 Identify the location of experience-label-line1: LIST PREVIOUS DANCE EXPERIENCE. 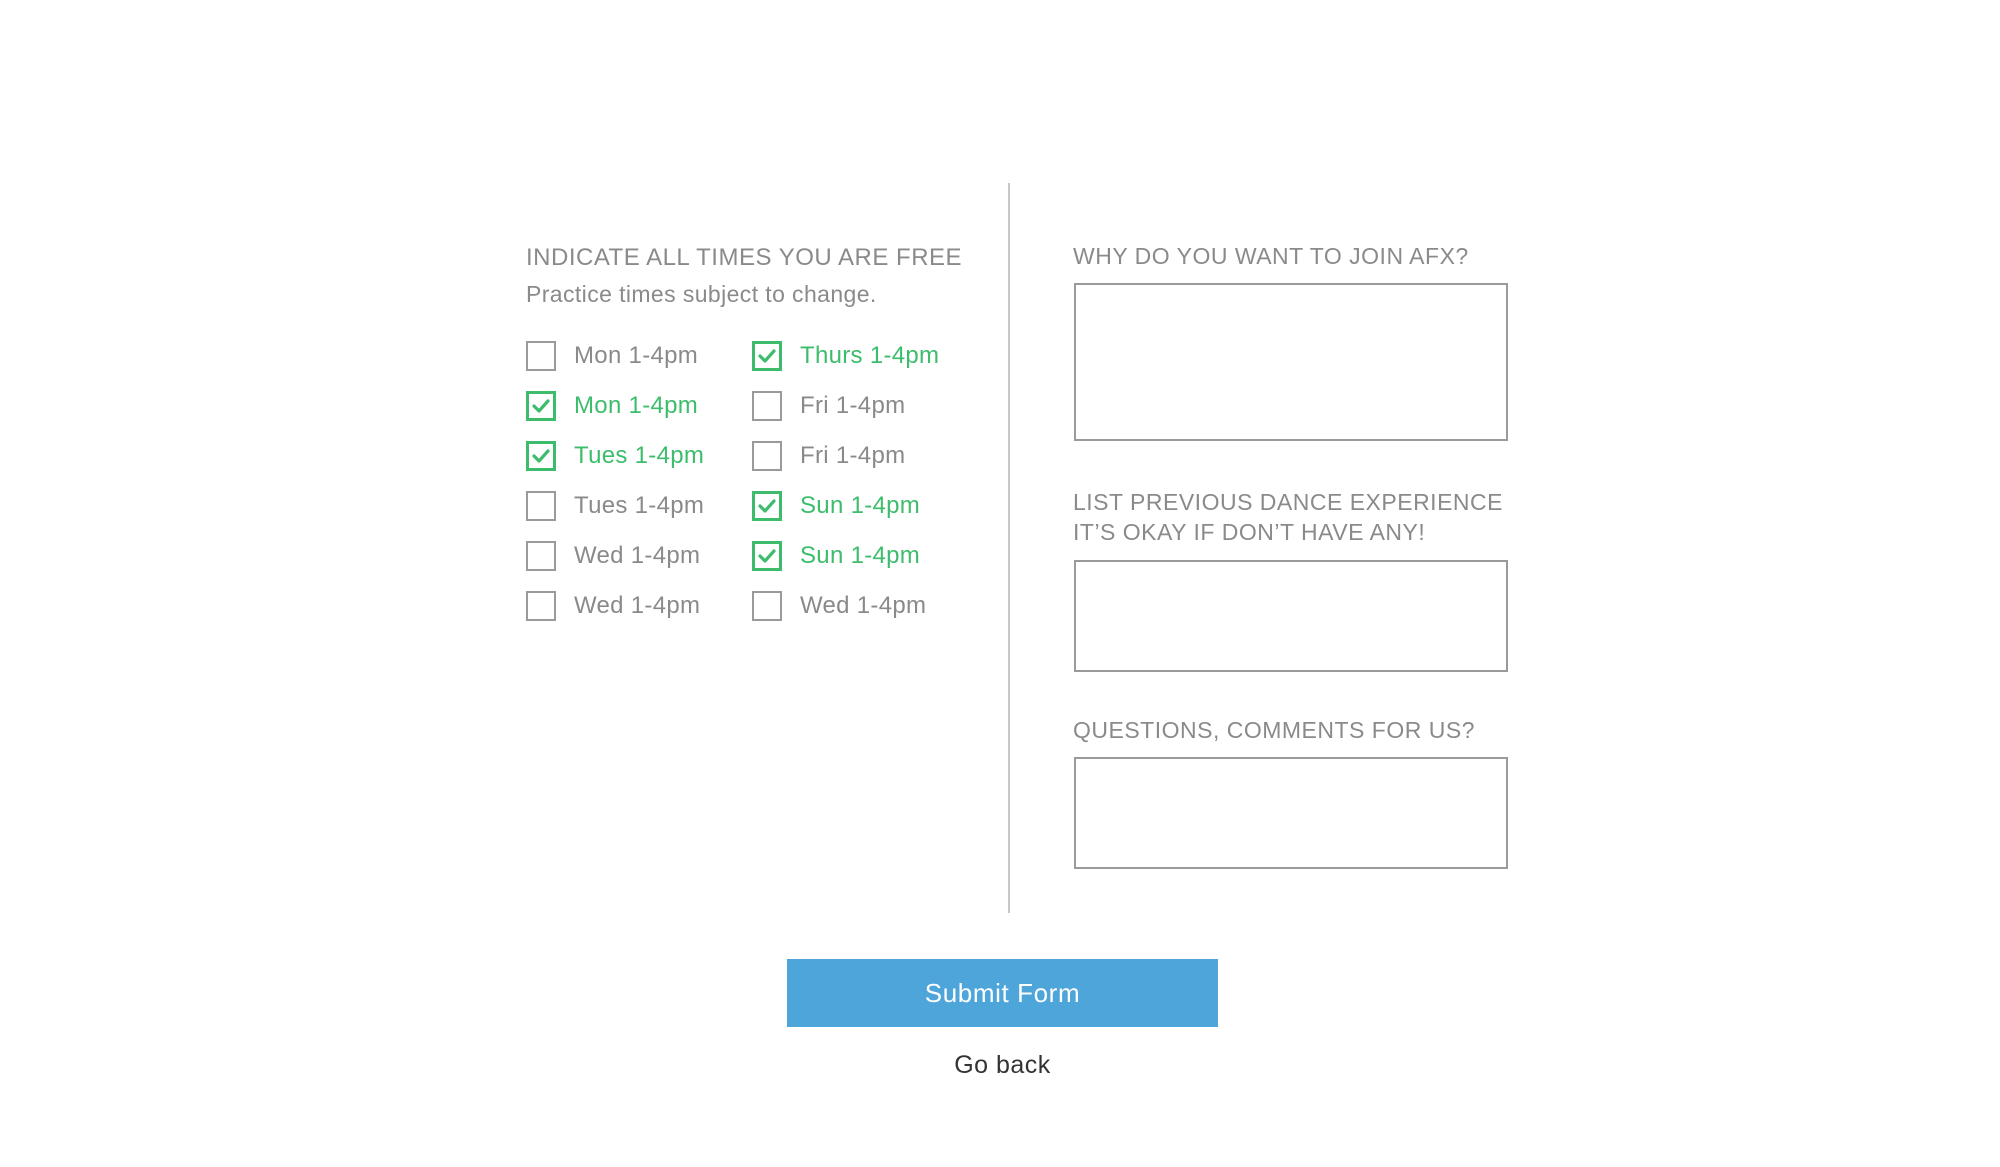
(1288, 502).